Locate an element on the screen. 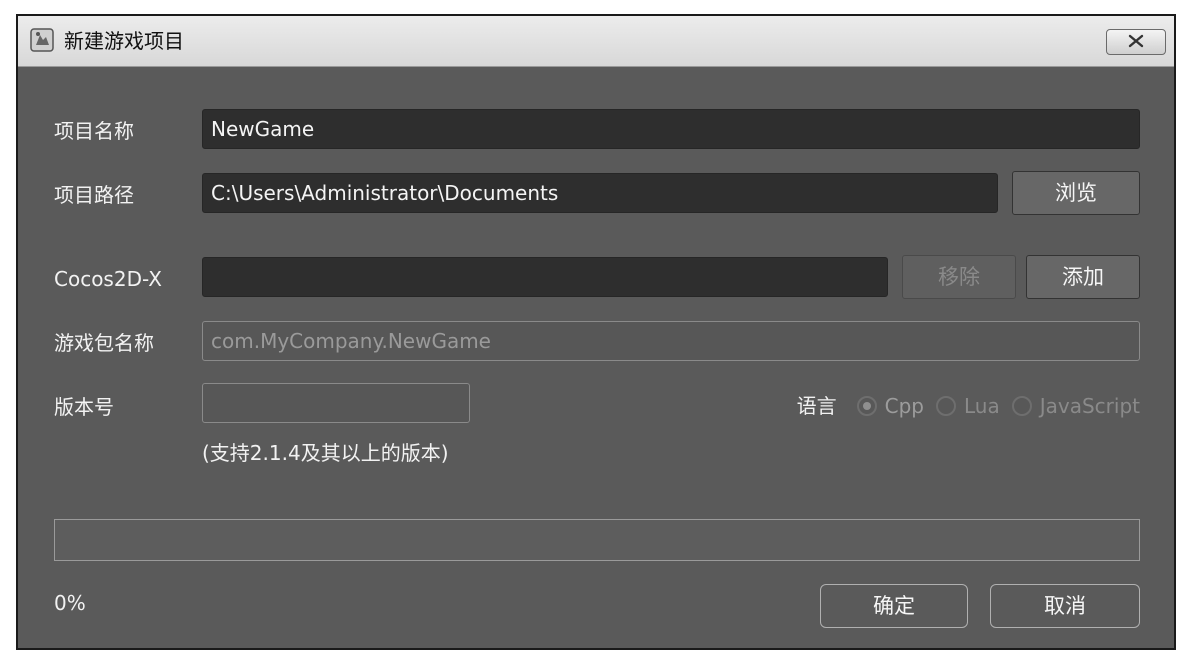  language-group: 语言 Cpp Lua JavaScript is located at coordinates (968, 406).